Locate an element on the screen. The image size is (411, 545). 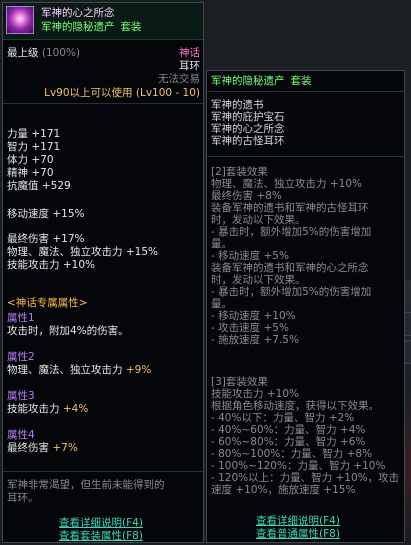
stat-row: 智力 +171 is located at coordinates (34, 147).